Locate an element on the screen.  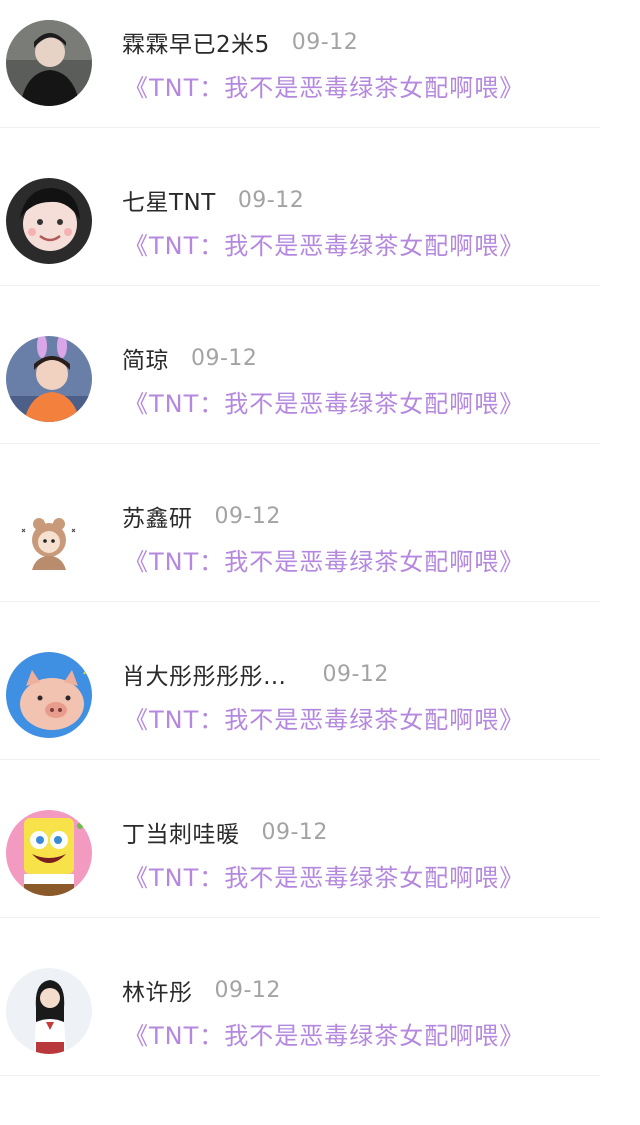
user-name: 七星TNT is located at coordinates (169, 200).